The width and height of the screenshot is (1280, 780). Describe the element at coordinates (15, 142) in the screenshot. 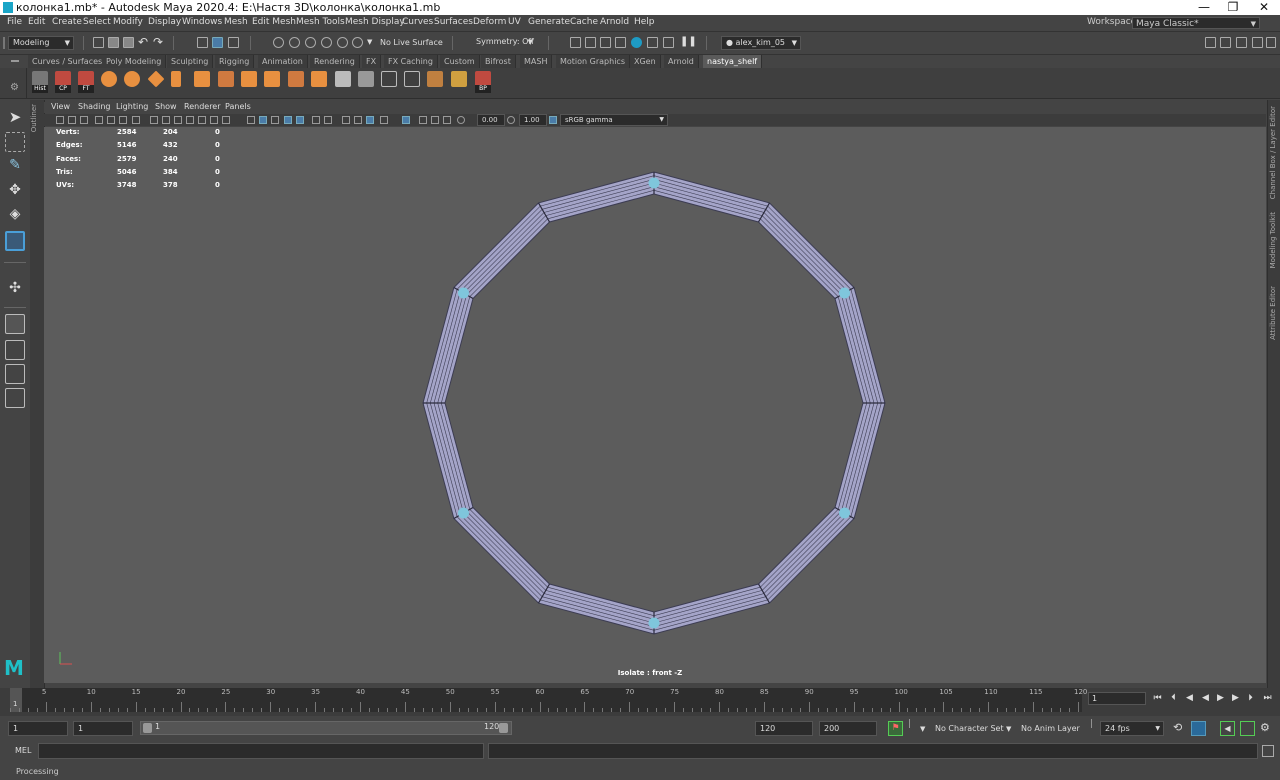

I see `lasso-tool-icon` at that location.